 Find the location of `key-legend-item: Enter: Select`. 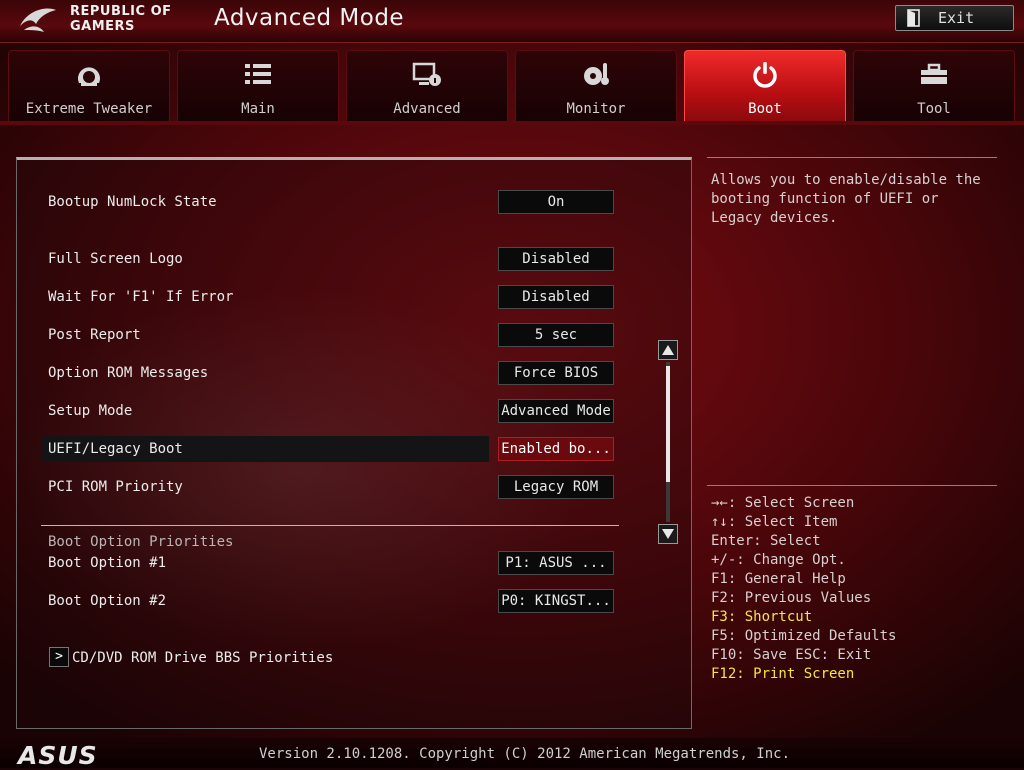

key-legend-item: Enter: Select is located at coordinates (766, 541).